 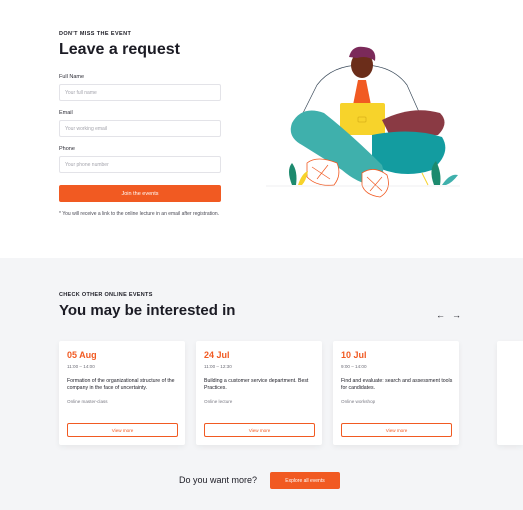 I want to click on events-title: You may be interested in, so click(x=147, y=310).